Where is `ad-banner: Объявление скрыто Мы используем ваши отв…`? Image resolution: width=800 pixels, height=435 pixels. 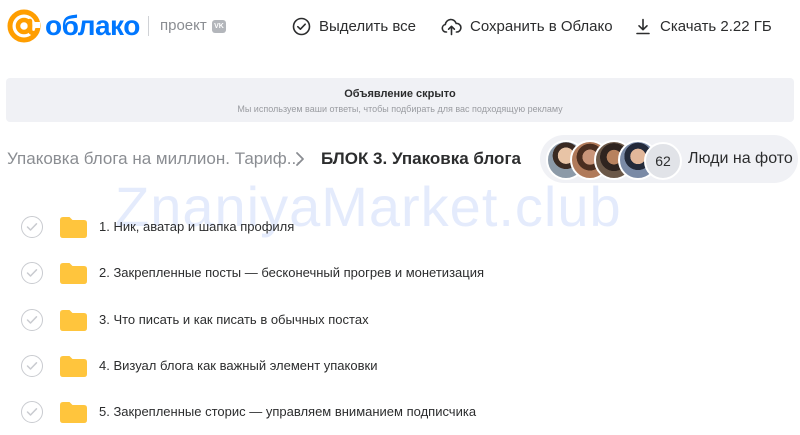
ad-banner: Объявление скрыто Мы используем ваши отв… is located at coordinates (400, 100).